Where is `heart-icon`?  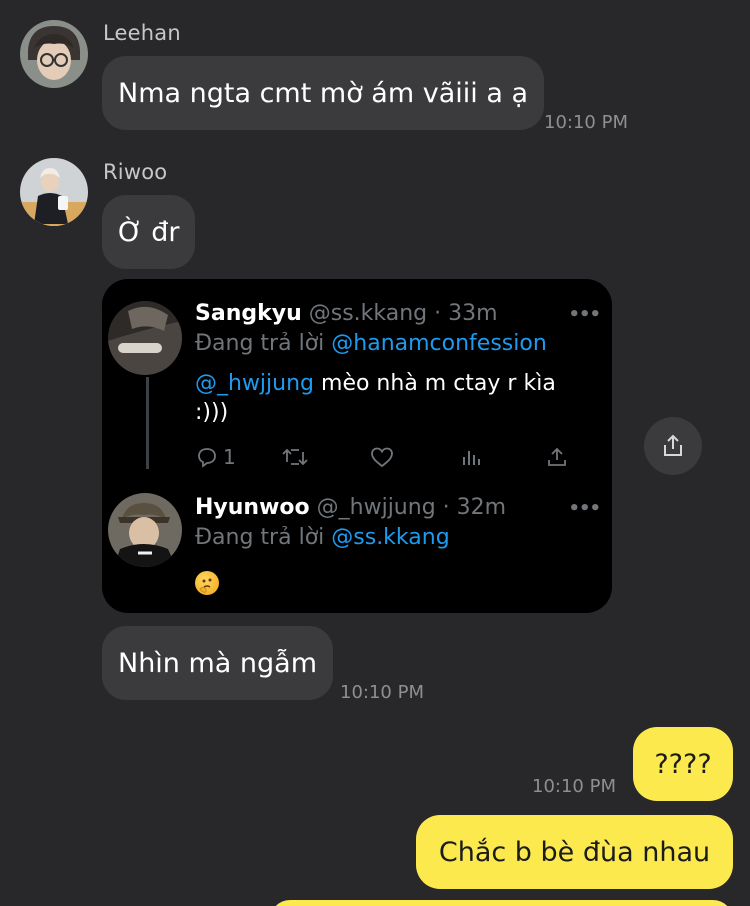 heart-icon is located at coordinates (382, 457).